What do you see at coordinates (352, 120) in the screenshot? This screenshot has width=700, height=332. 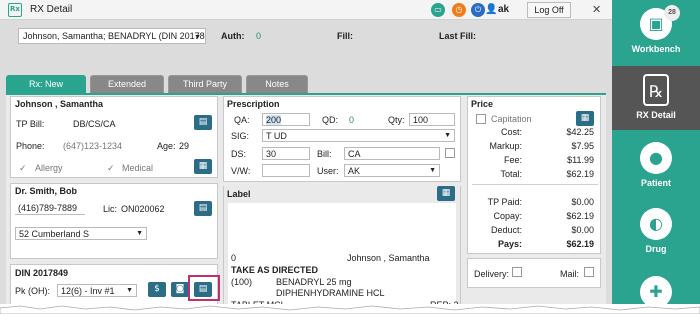 I see `qd-value: 0` at bounding box center [352, 120].